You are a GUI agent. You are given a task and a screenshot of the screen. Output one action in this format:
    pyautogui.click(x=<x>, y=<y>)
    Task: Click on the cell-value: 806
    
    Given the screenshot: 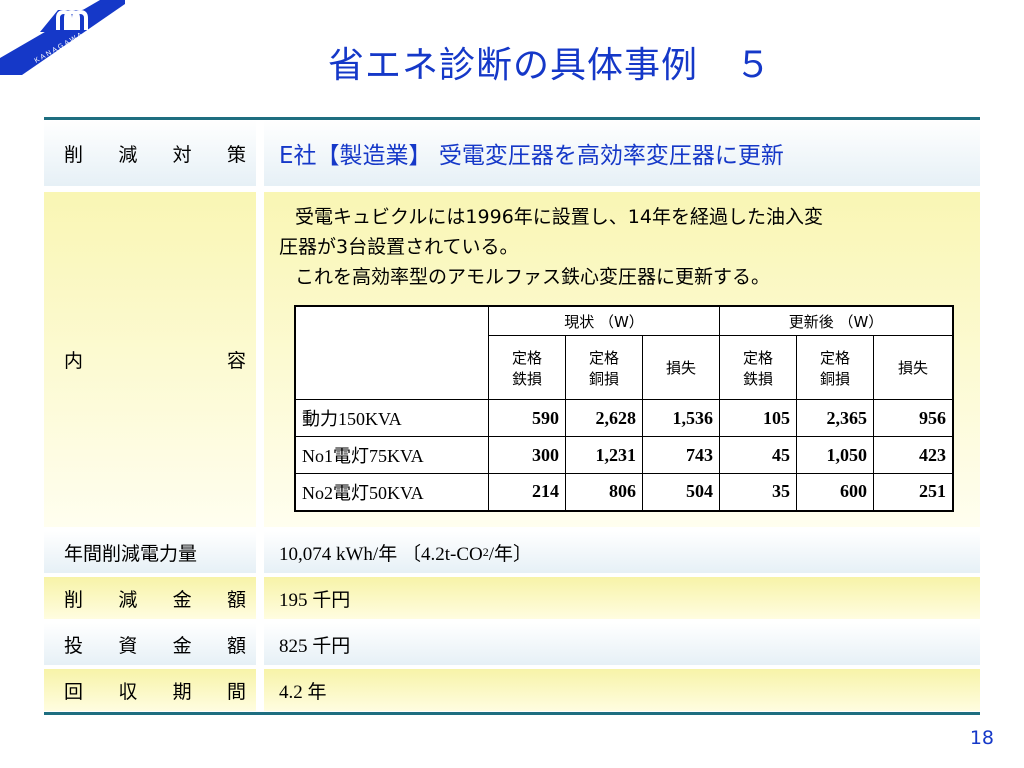 What is the action you would take?
    pyautogui.click(x=604, y=492)
    